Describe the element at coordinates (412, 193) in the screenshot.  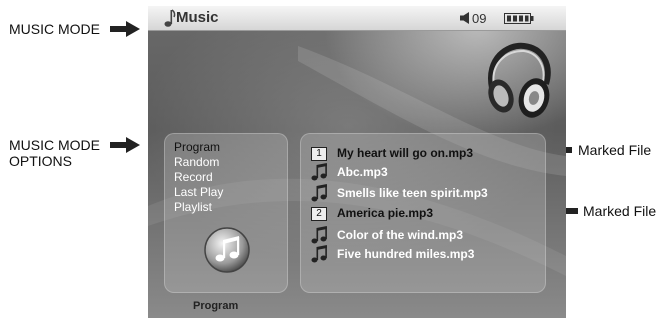
I see `file-name: Smells like teen spirit.mp3` at that location.